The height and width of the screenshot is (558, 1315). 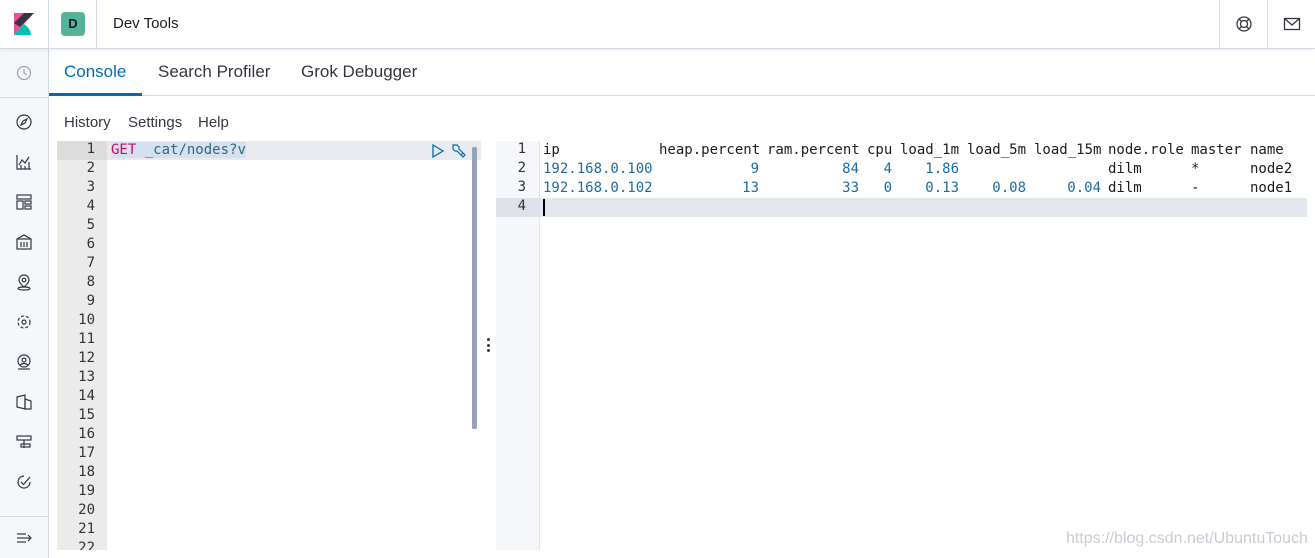 I want to click on output-column-header: load_1m, so click(x=930, y=150).